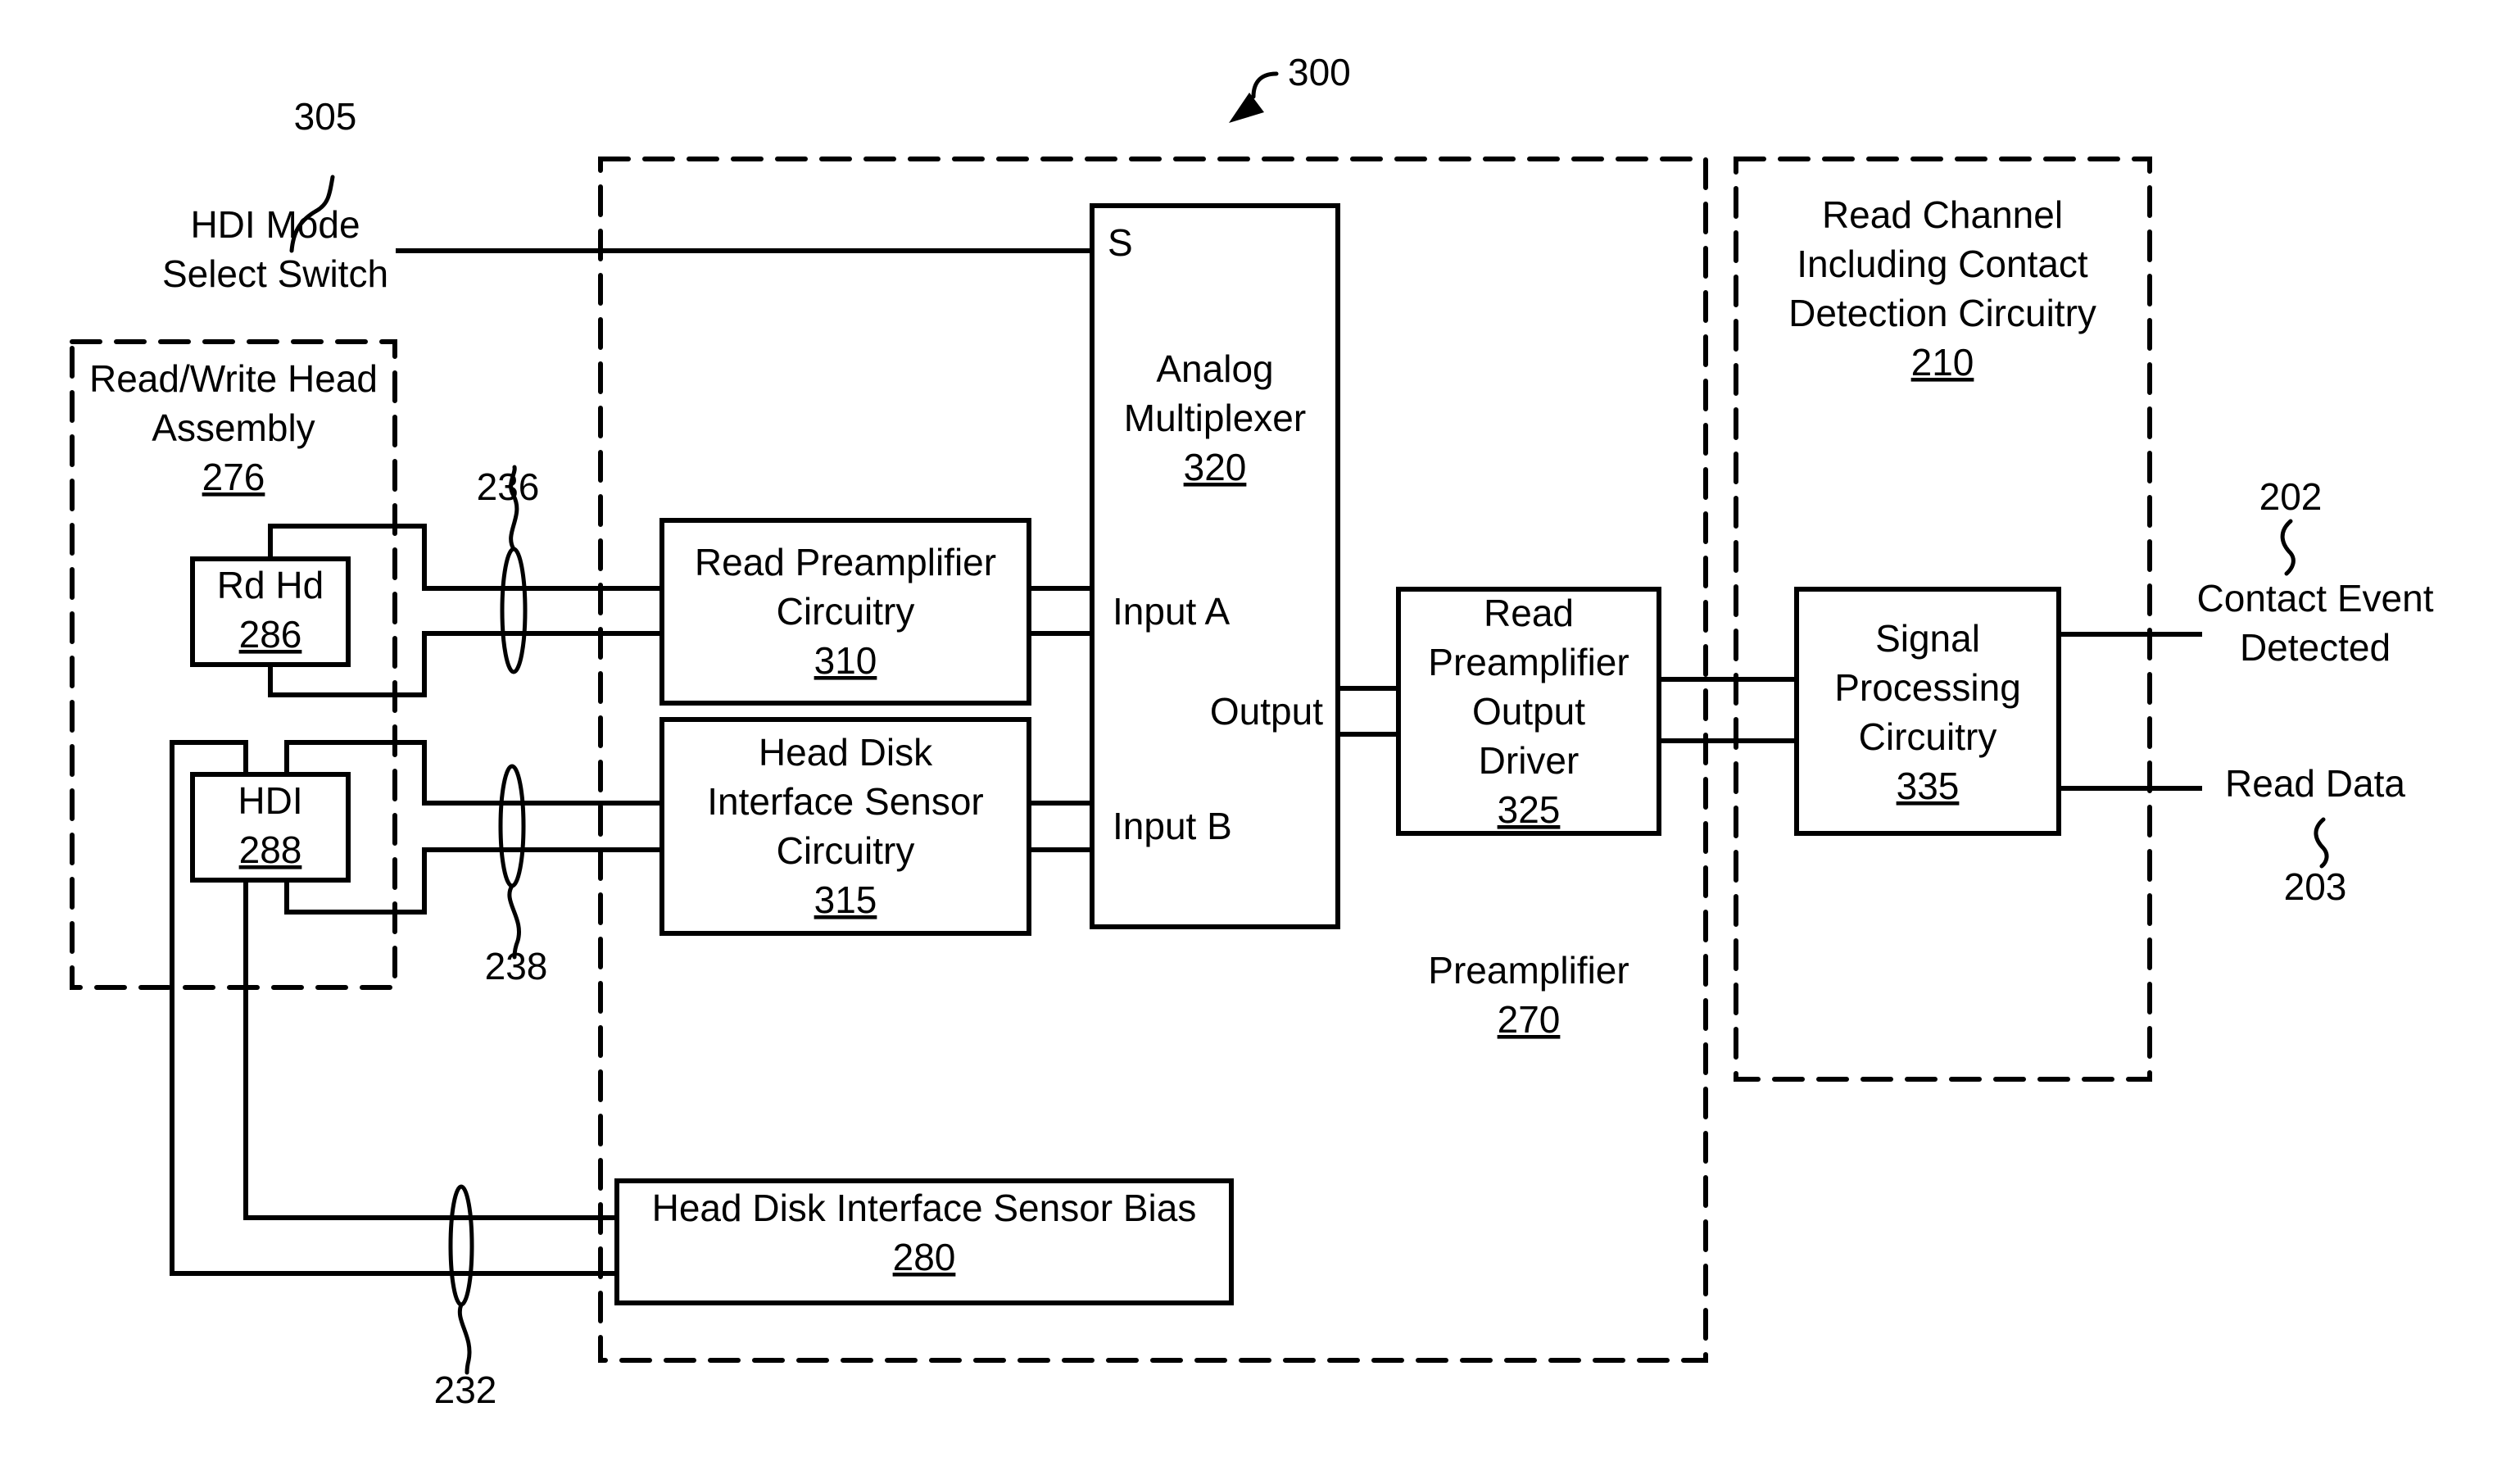 The image size is (2520, 1457). What do you see at coordinates (1928, 737) in the screenshot?
I see `sp-label-3: Circuitry` at bounding box center [1928, 737].